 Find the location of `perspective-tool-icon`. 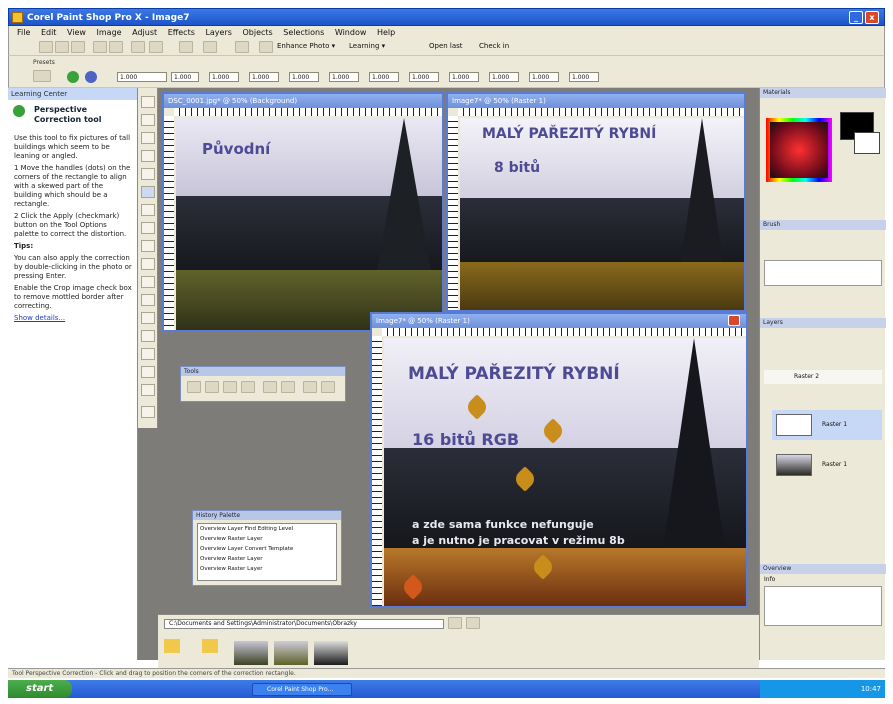

perspective-tool-icon is located at coordinates (148, 192).